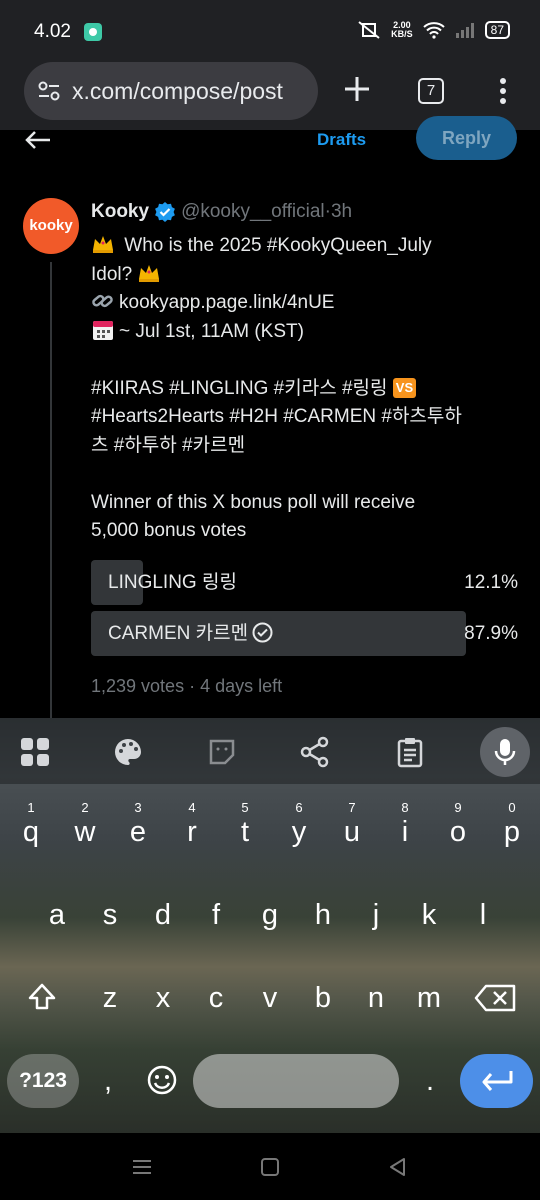 This screenshot has height=1200, width=540. I want to click on author-handle: @kooky__official, so click(253, 212).